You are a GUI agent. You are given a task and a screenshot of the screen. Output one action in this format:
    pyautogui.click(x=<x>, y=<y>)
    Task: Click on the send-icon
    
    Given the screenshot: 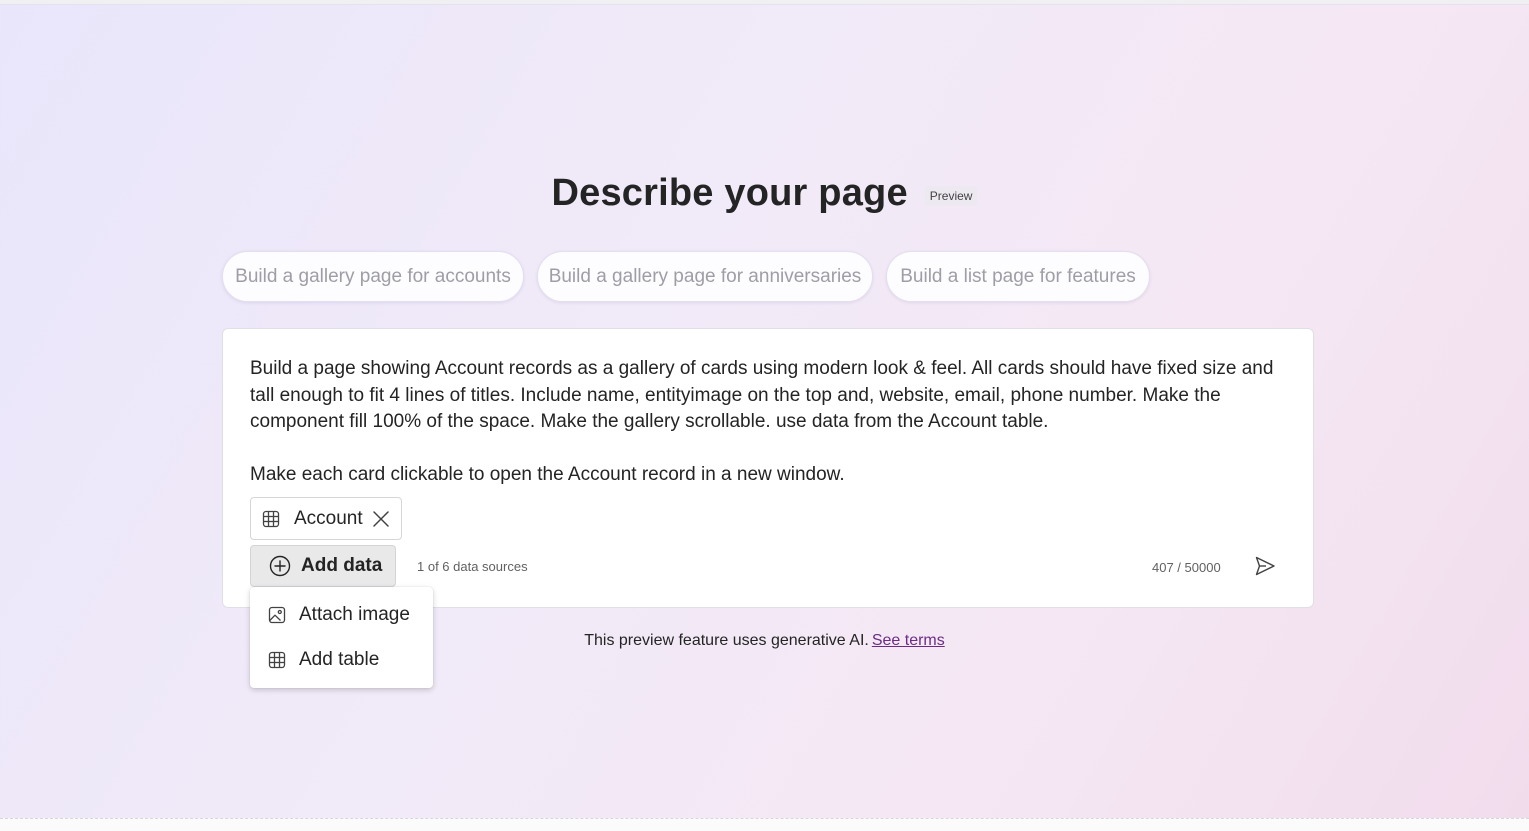 What is the action you would take?
    pyautogui.click(x=1265, y=566)
    